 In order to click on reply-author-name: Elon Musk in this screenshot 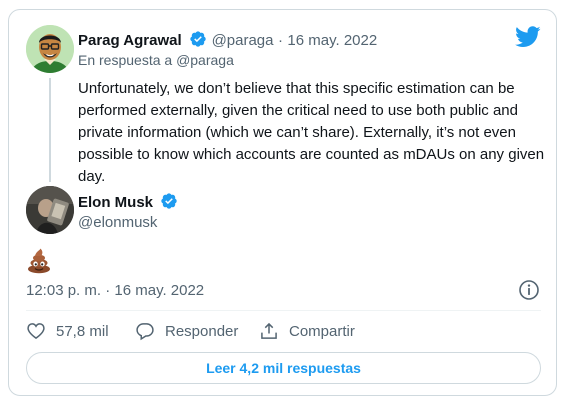, I will do `click(115, 202)`.